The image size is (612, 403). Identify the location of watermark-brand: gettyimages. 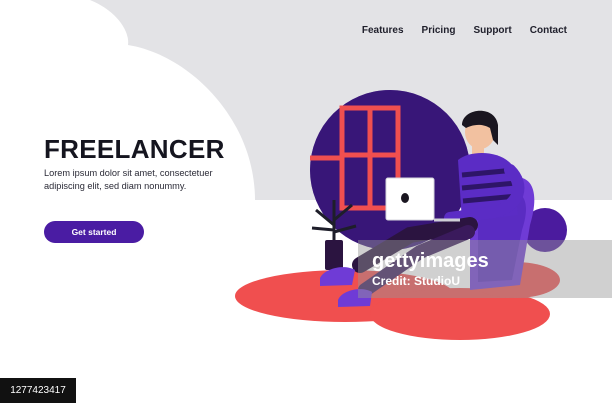
(430, 261).